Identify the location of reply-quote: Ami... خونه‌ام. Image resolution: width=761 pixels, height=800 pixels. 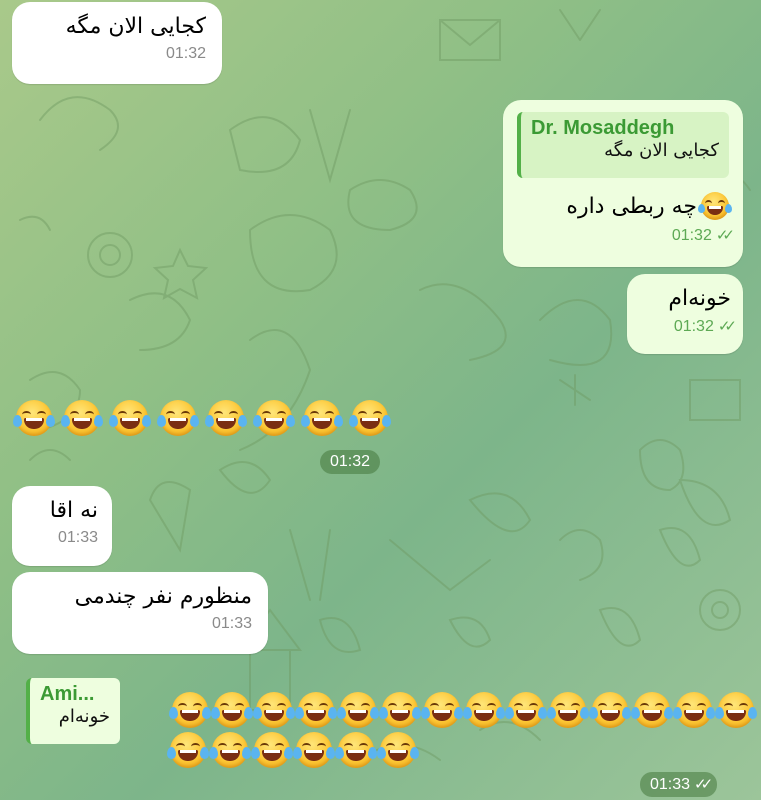
(73, 711).